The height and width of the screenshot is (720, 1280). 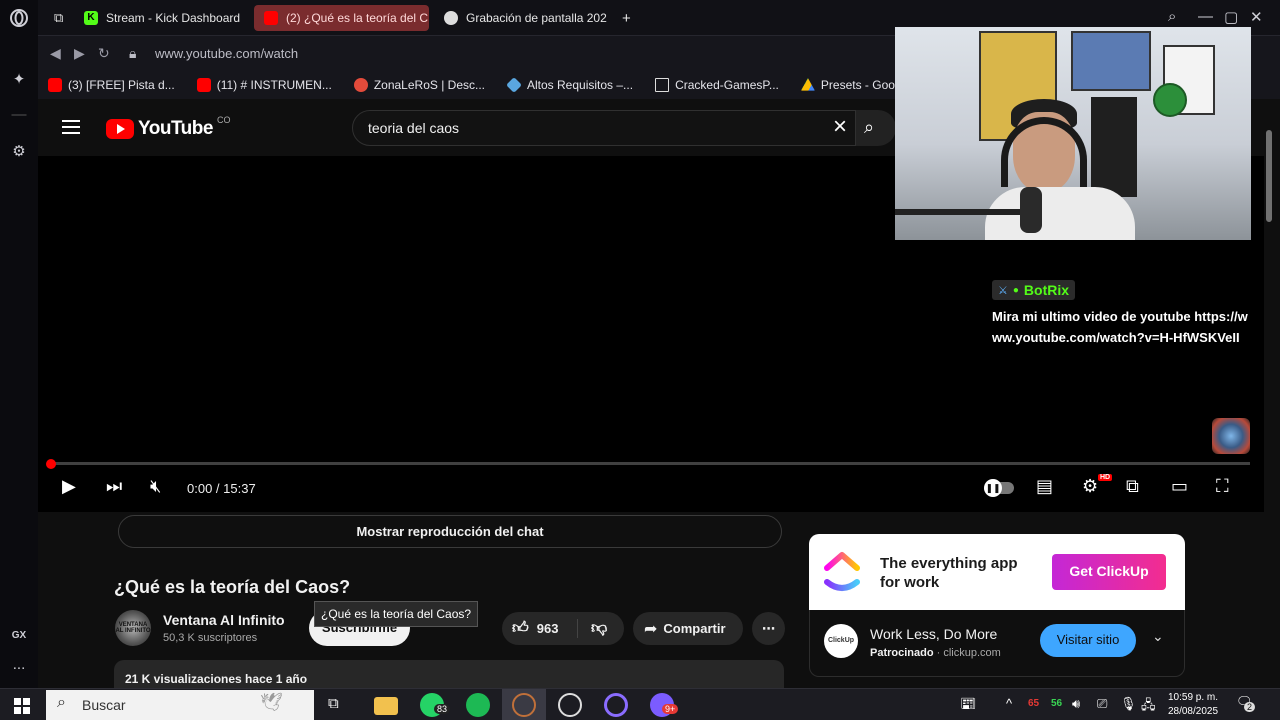 What do you see at coordinates (935, 653) in the screenshot?
I see `ad-meta: Patrocinado · clickup.com` at bounding box center [935, 653].